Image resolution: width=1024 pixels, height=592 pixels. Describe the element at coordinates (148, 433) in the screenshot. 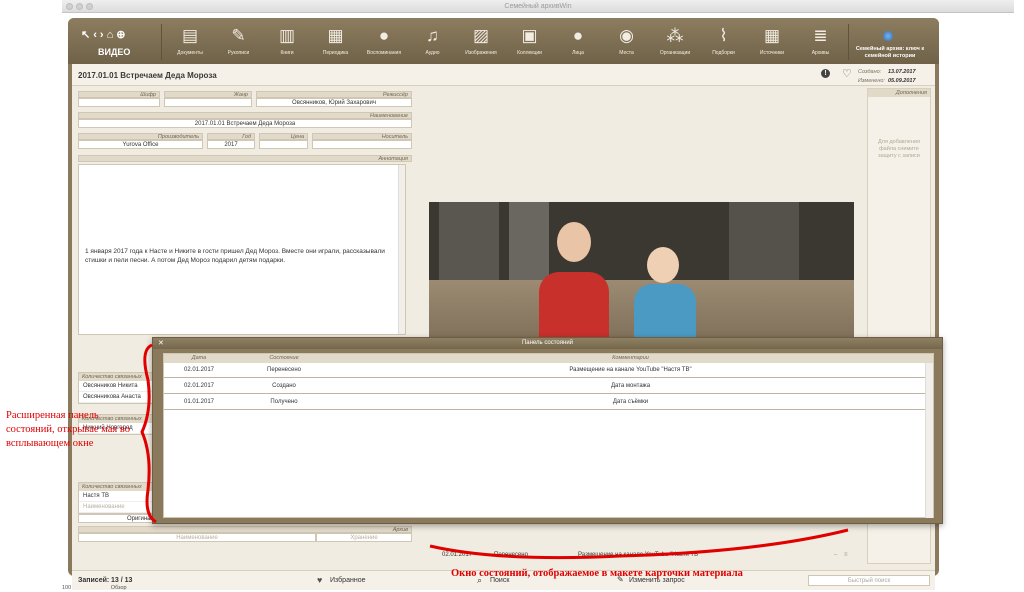

I see `left-bracket-line` at that location.